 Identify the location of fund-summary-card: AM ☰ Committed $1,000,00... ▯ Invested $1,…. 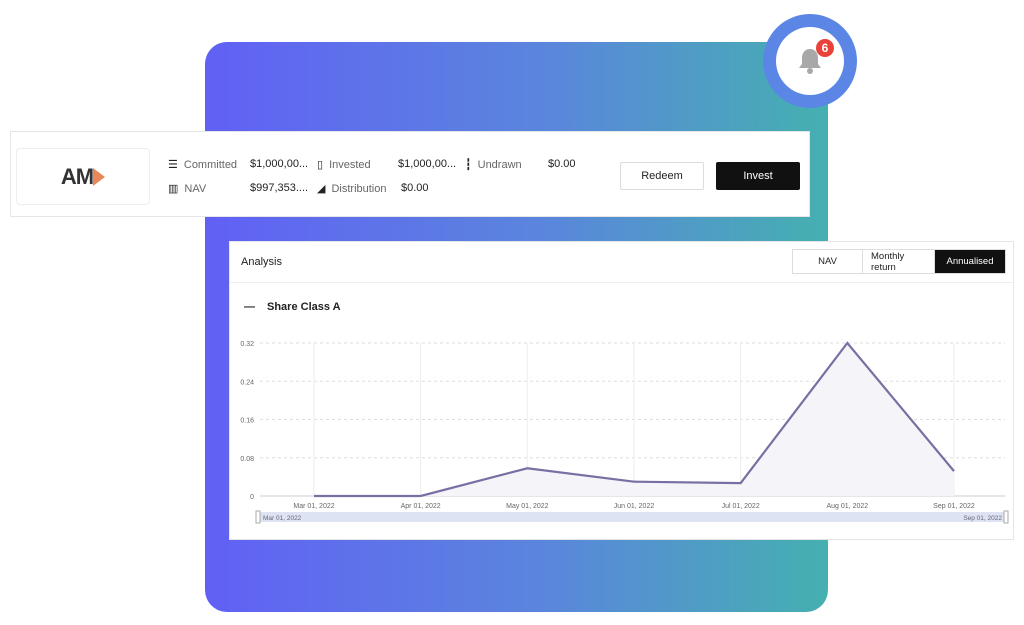
(410, 174).